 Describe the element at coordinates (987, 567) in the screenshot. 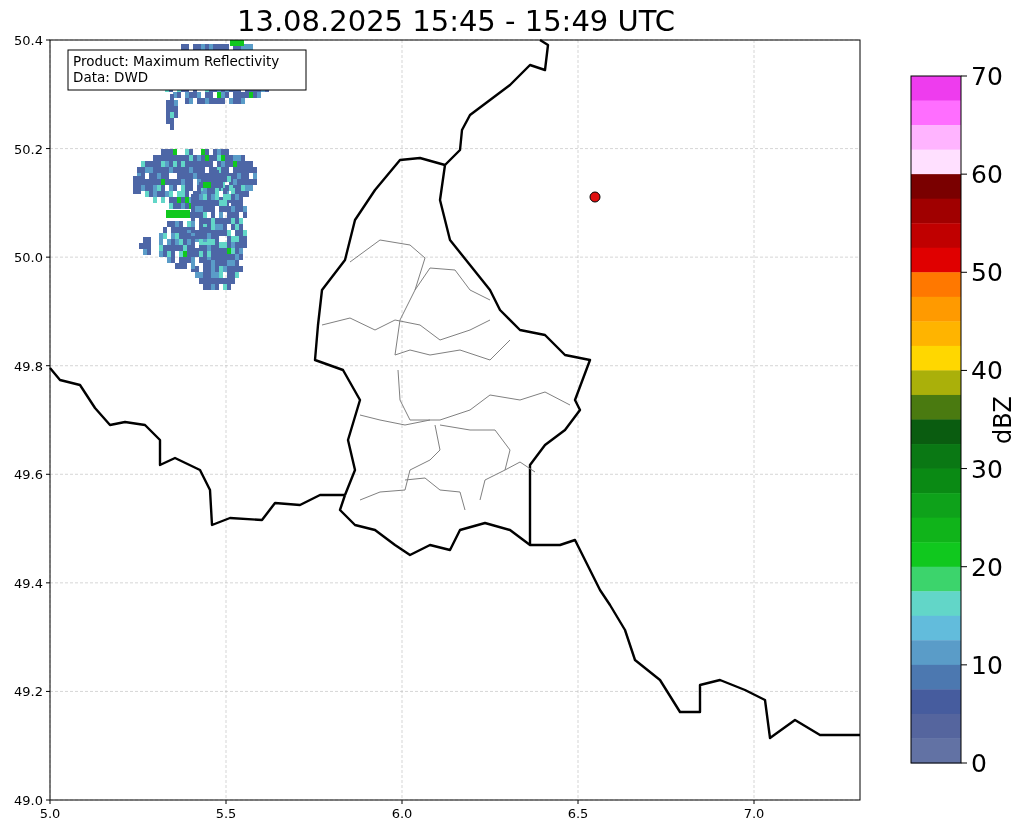

I see `colorbar-tick-label: 20` at that location.